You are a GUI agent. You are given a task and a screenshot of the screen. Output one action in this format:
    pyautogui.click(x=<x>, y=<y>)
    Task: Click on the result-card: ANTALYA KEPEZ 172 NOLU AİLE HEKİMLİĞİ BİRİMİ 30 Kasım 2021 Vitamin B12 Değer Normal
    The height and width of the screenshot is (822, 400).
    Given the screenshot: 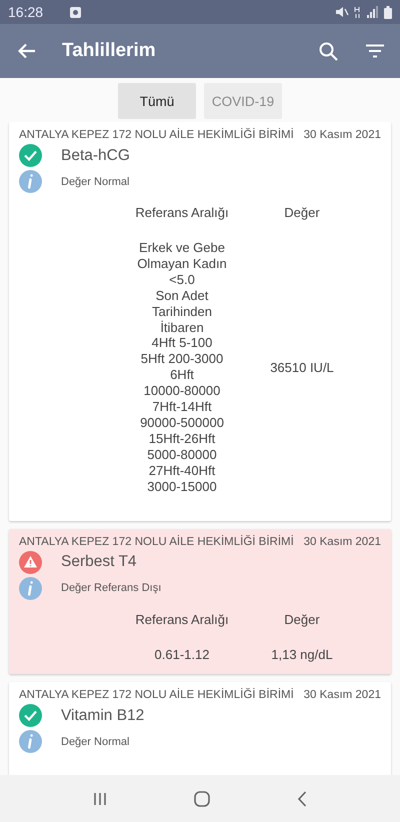 What is the action you would take?
    pyautogui.click(x=200, y=728)
    